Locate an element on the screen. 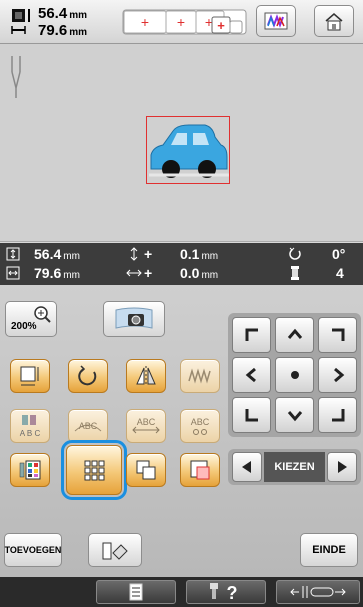  select-previous-button is located at coordinates (247, 467).